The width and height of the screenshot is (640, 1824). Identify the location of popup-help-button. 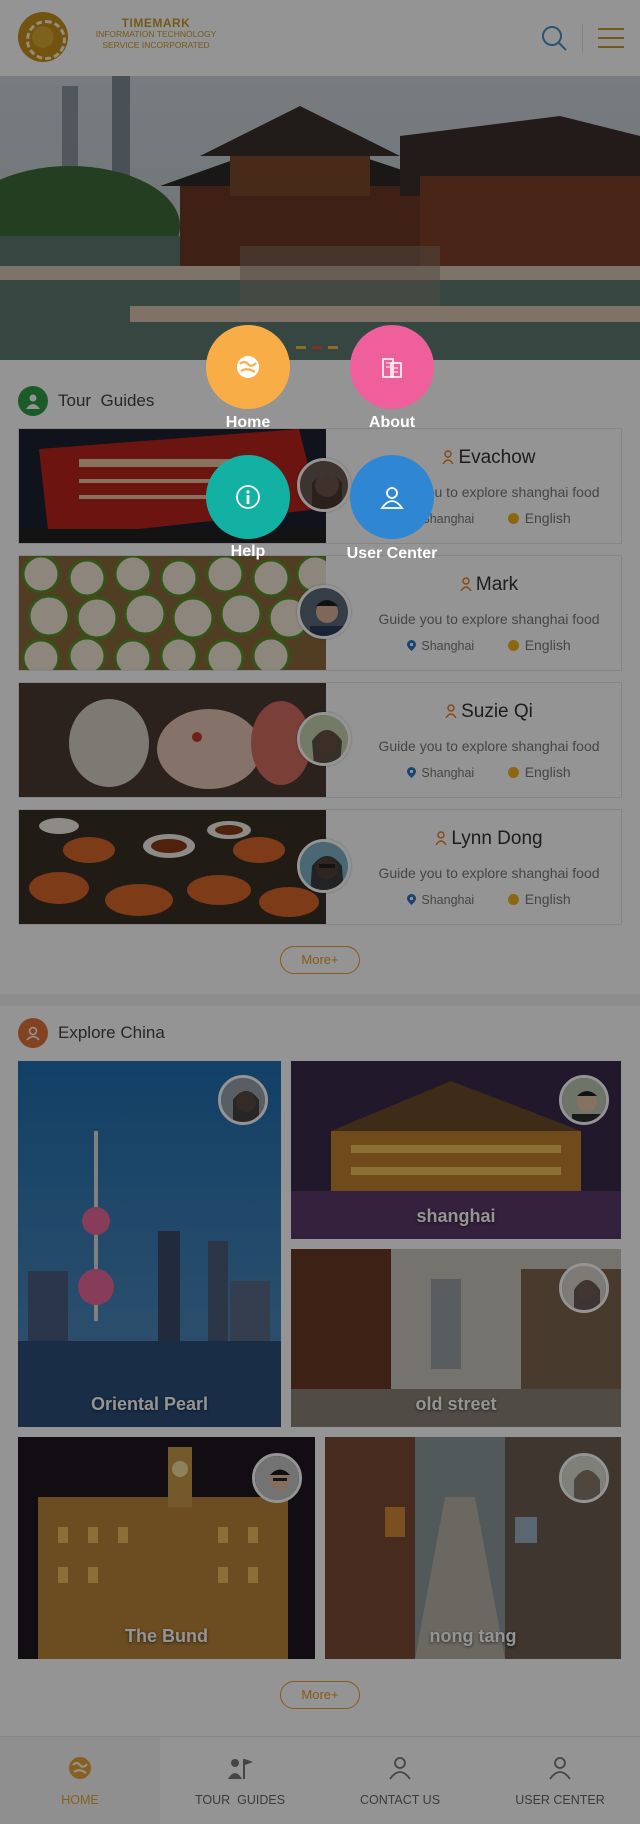
(248, 497).